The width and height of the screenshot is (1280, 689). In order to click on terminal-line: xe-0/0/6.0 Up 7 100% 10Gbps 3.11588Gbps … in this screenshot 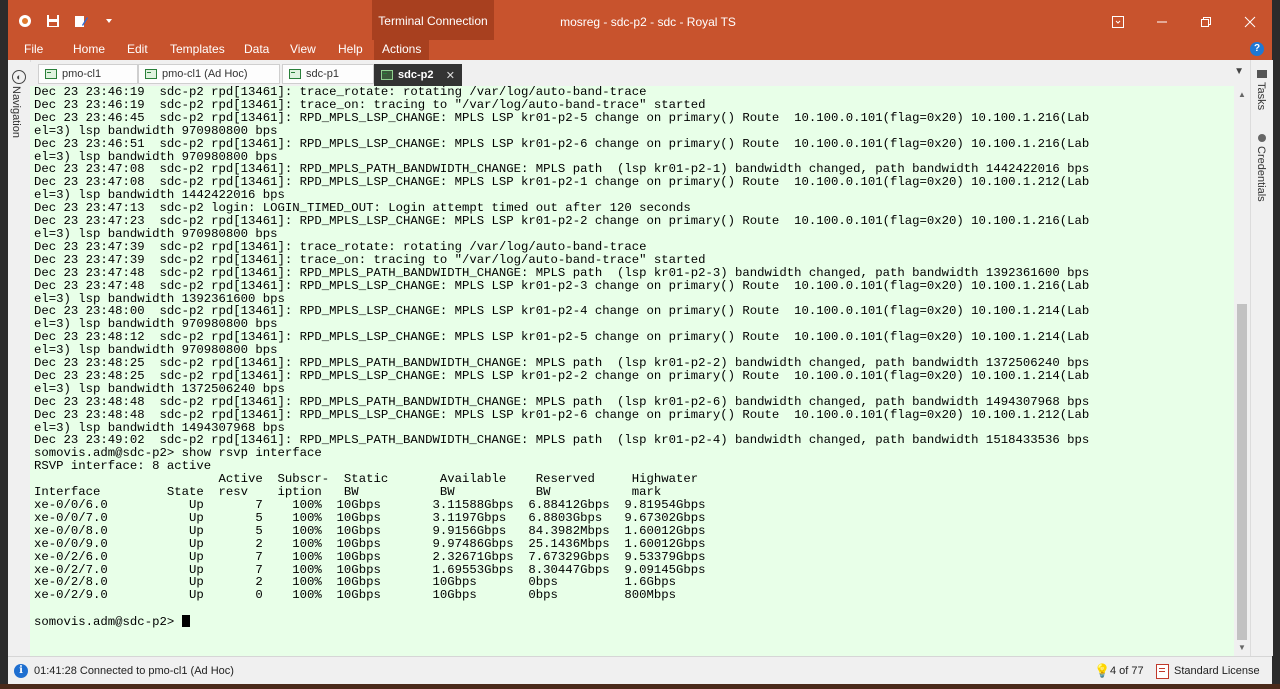, I will do `click(370, 505)`.